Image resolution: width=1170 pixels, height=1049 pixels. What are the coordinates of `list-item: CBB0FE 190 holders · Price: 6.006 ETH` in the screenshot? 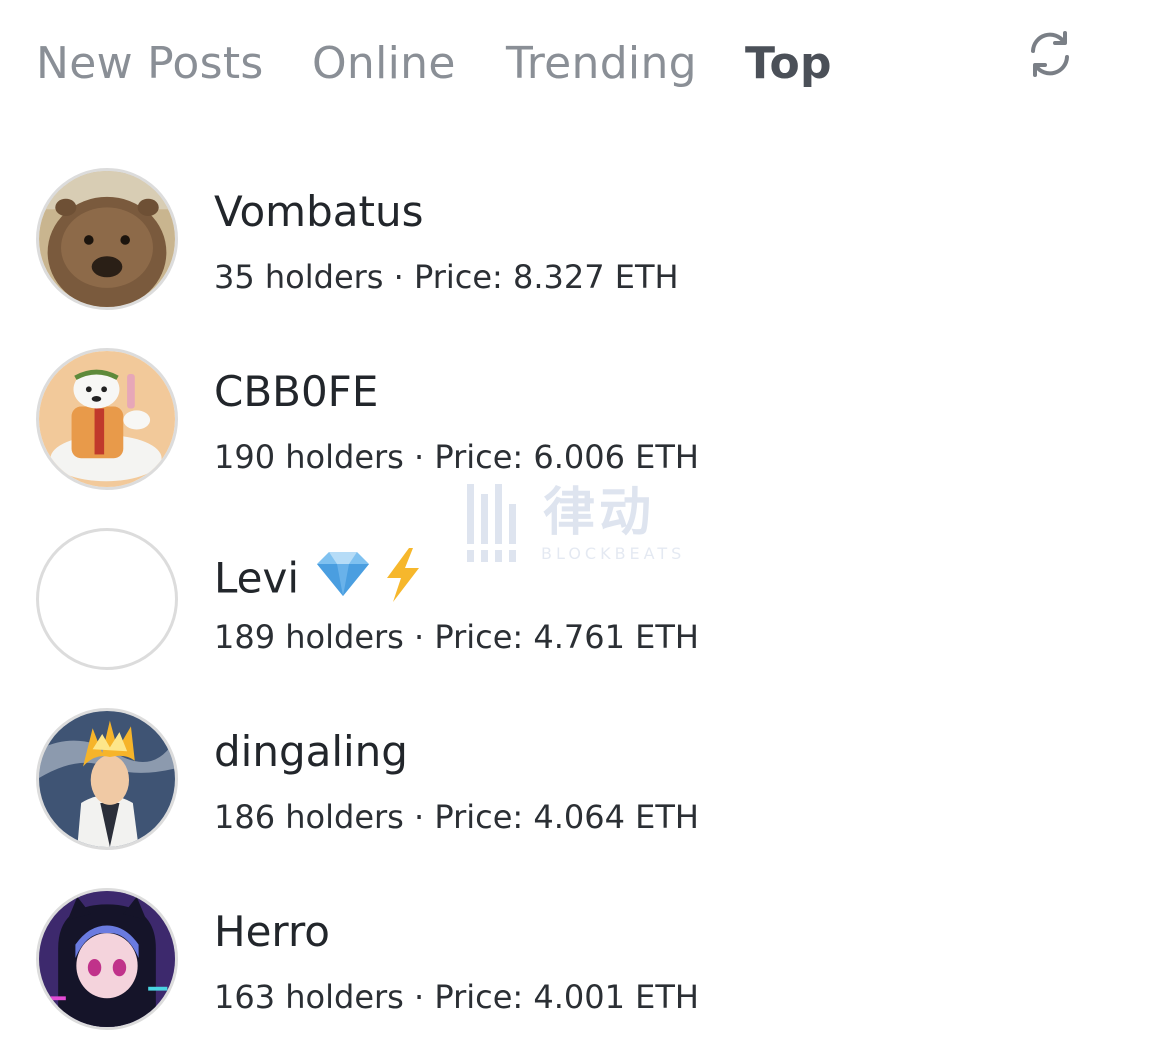 It's located at (585, 419).